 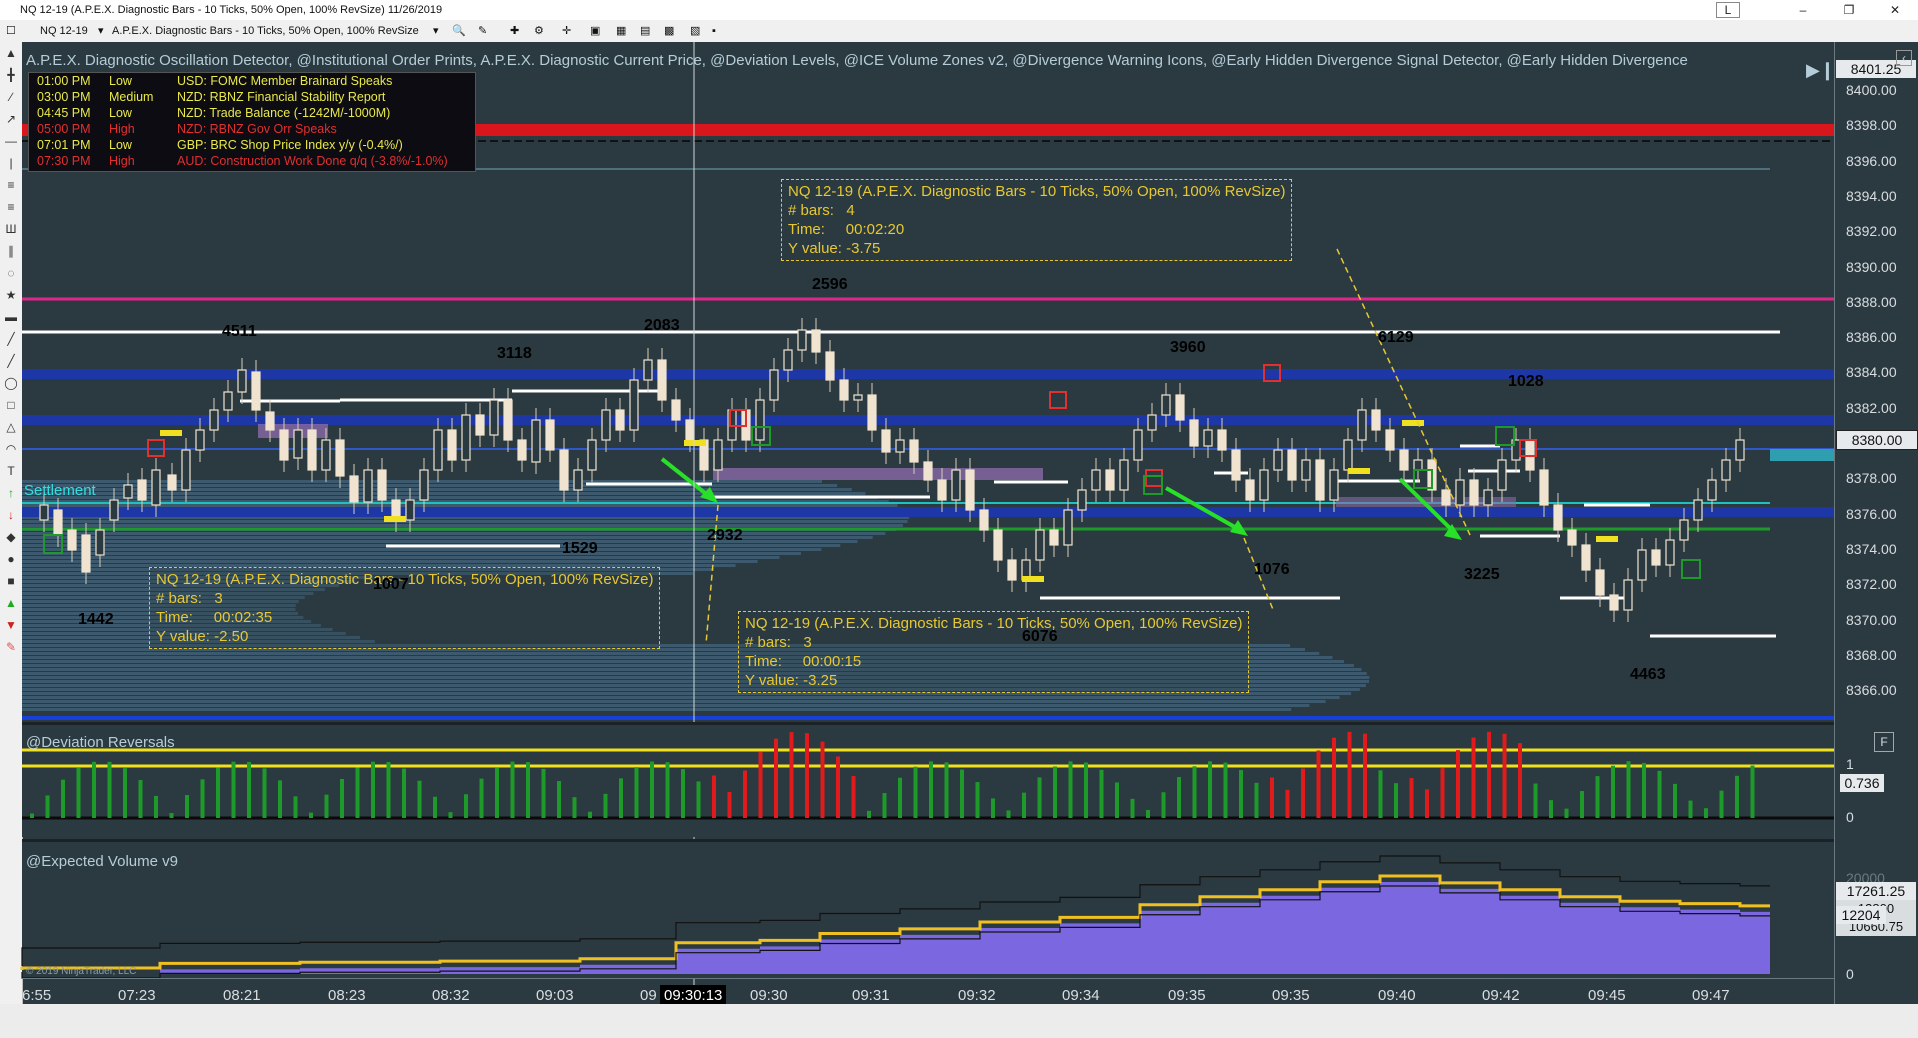 What do you see at coordinates (252, 129) in the screenshot?
I see `event-row: 05:00 PM High NZD: RBNZ Gov Orr Speaks` at bounding box center [252, 129].